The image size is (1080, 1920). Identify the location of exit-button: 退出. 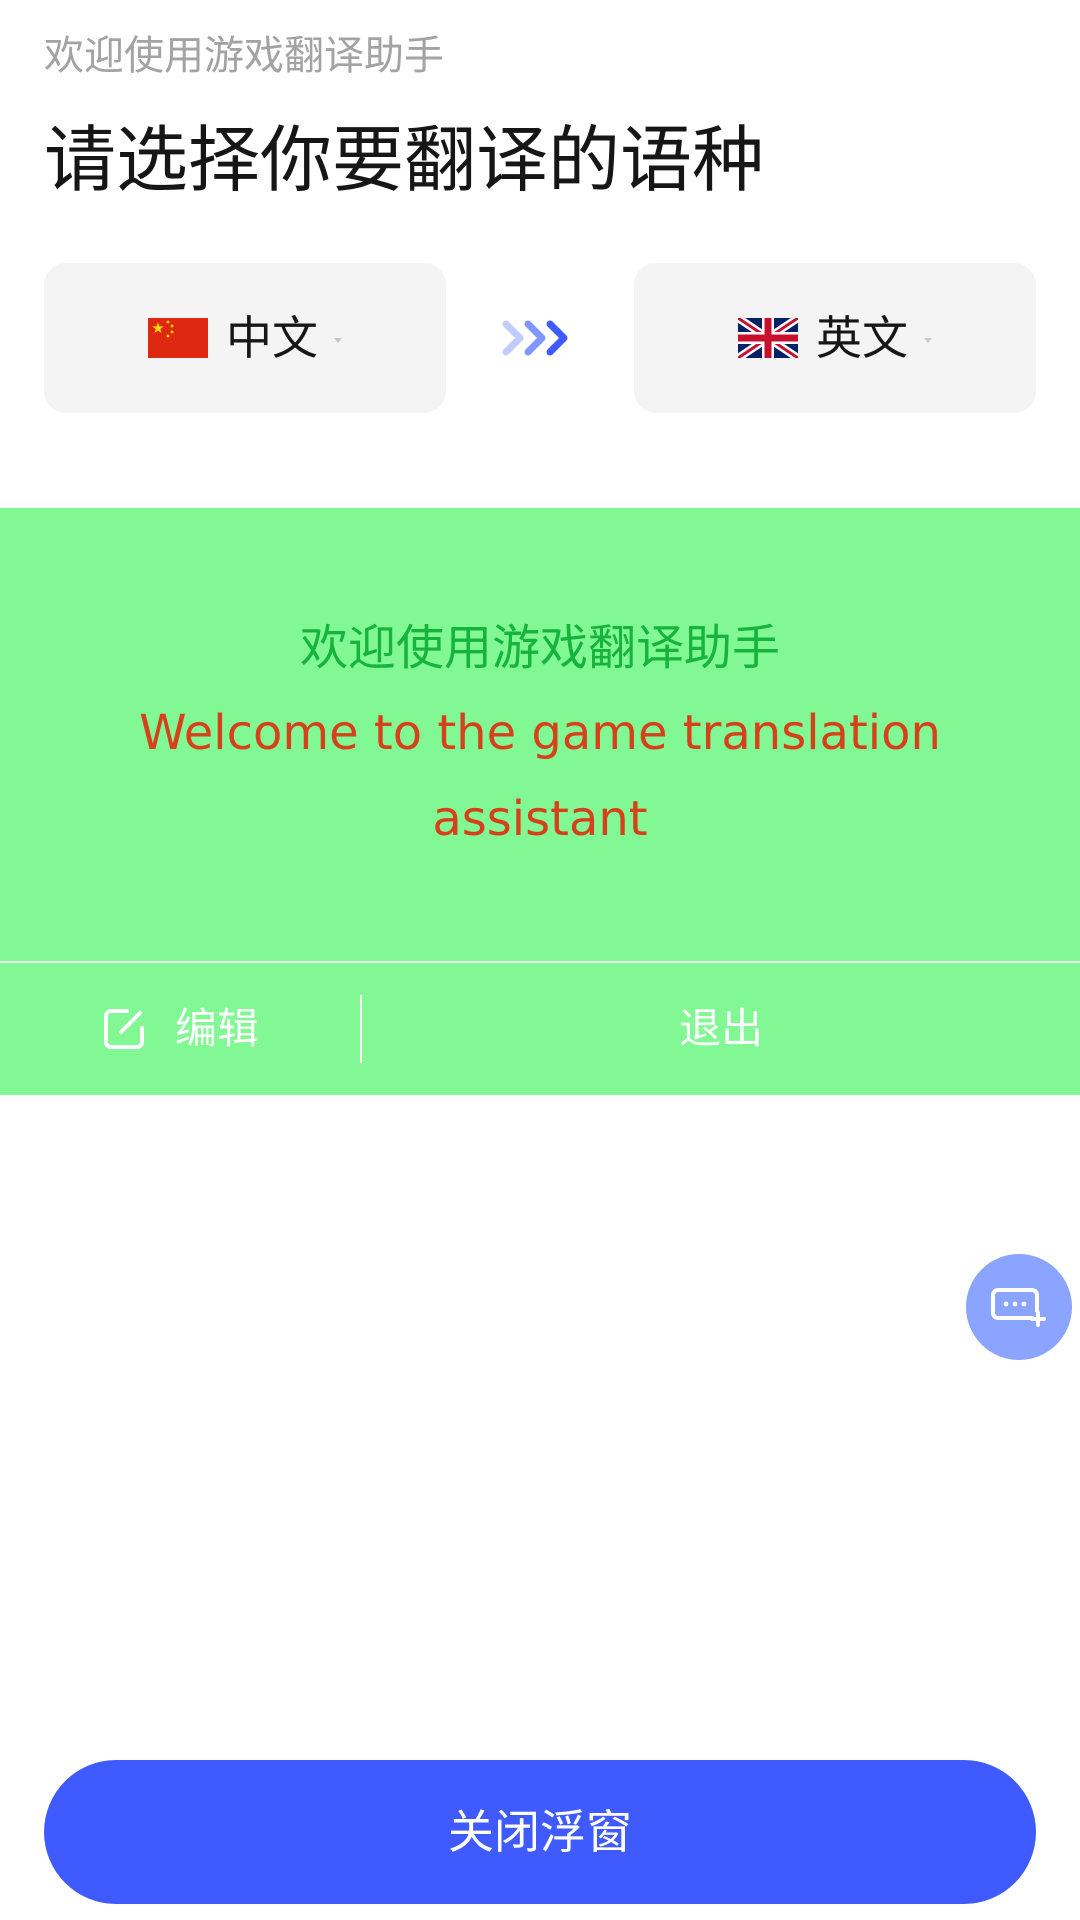
(721, 1029).